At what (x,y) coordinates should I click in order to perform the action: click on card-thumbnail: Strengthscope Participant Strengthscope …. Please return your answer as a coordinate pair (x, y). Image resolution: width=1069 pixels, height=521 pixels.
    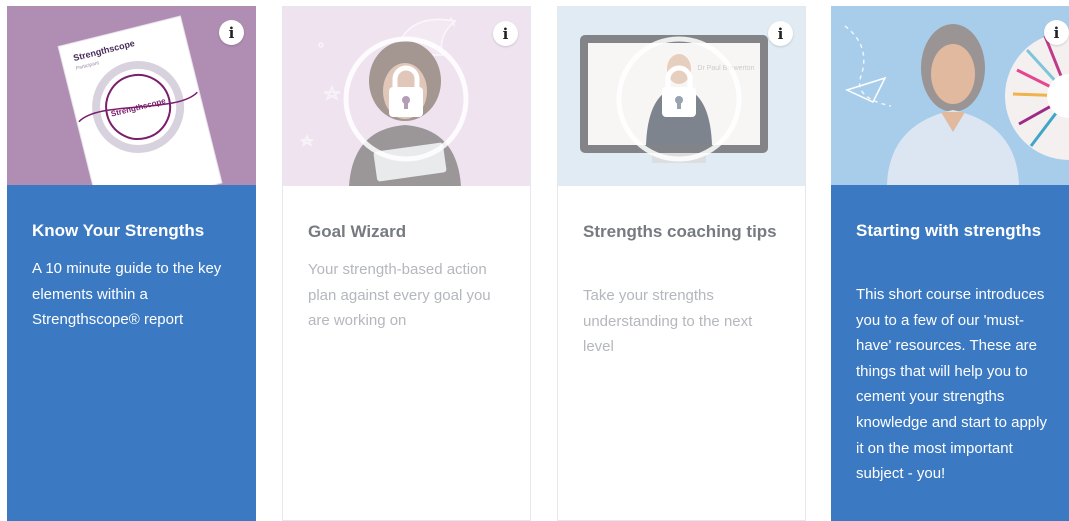
    Looking at the image, I should click on (131, 95).